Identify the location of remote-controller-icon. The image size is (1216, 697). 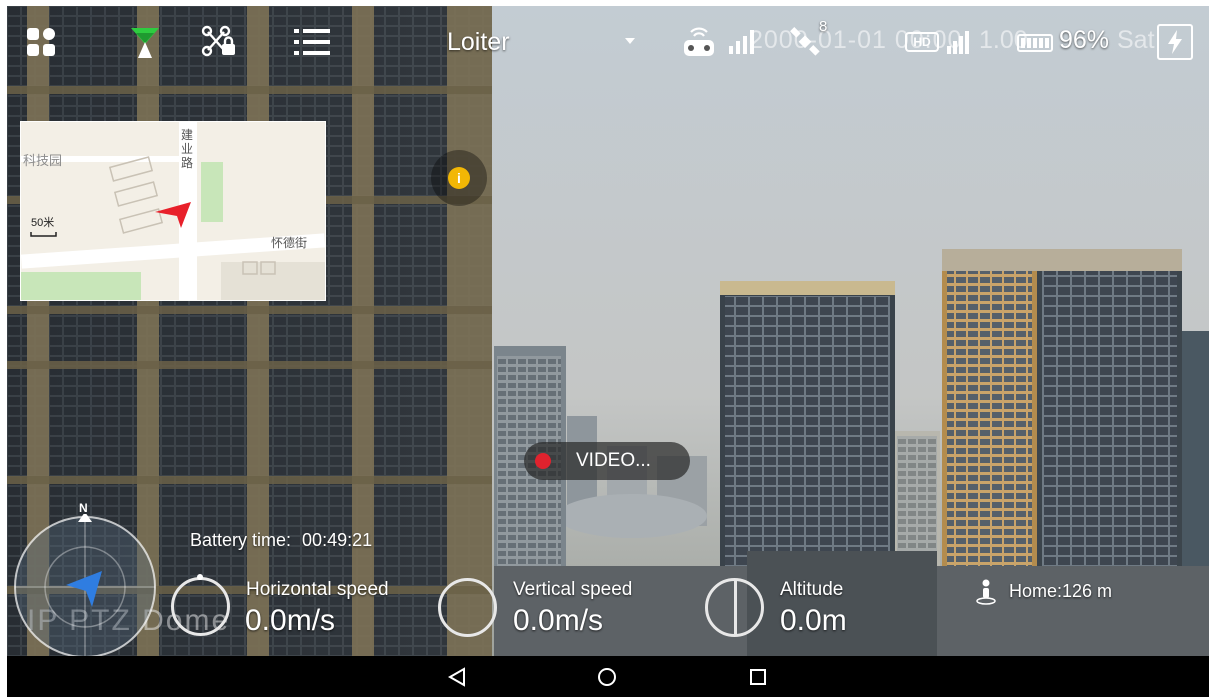
(699, 41).